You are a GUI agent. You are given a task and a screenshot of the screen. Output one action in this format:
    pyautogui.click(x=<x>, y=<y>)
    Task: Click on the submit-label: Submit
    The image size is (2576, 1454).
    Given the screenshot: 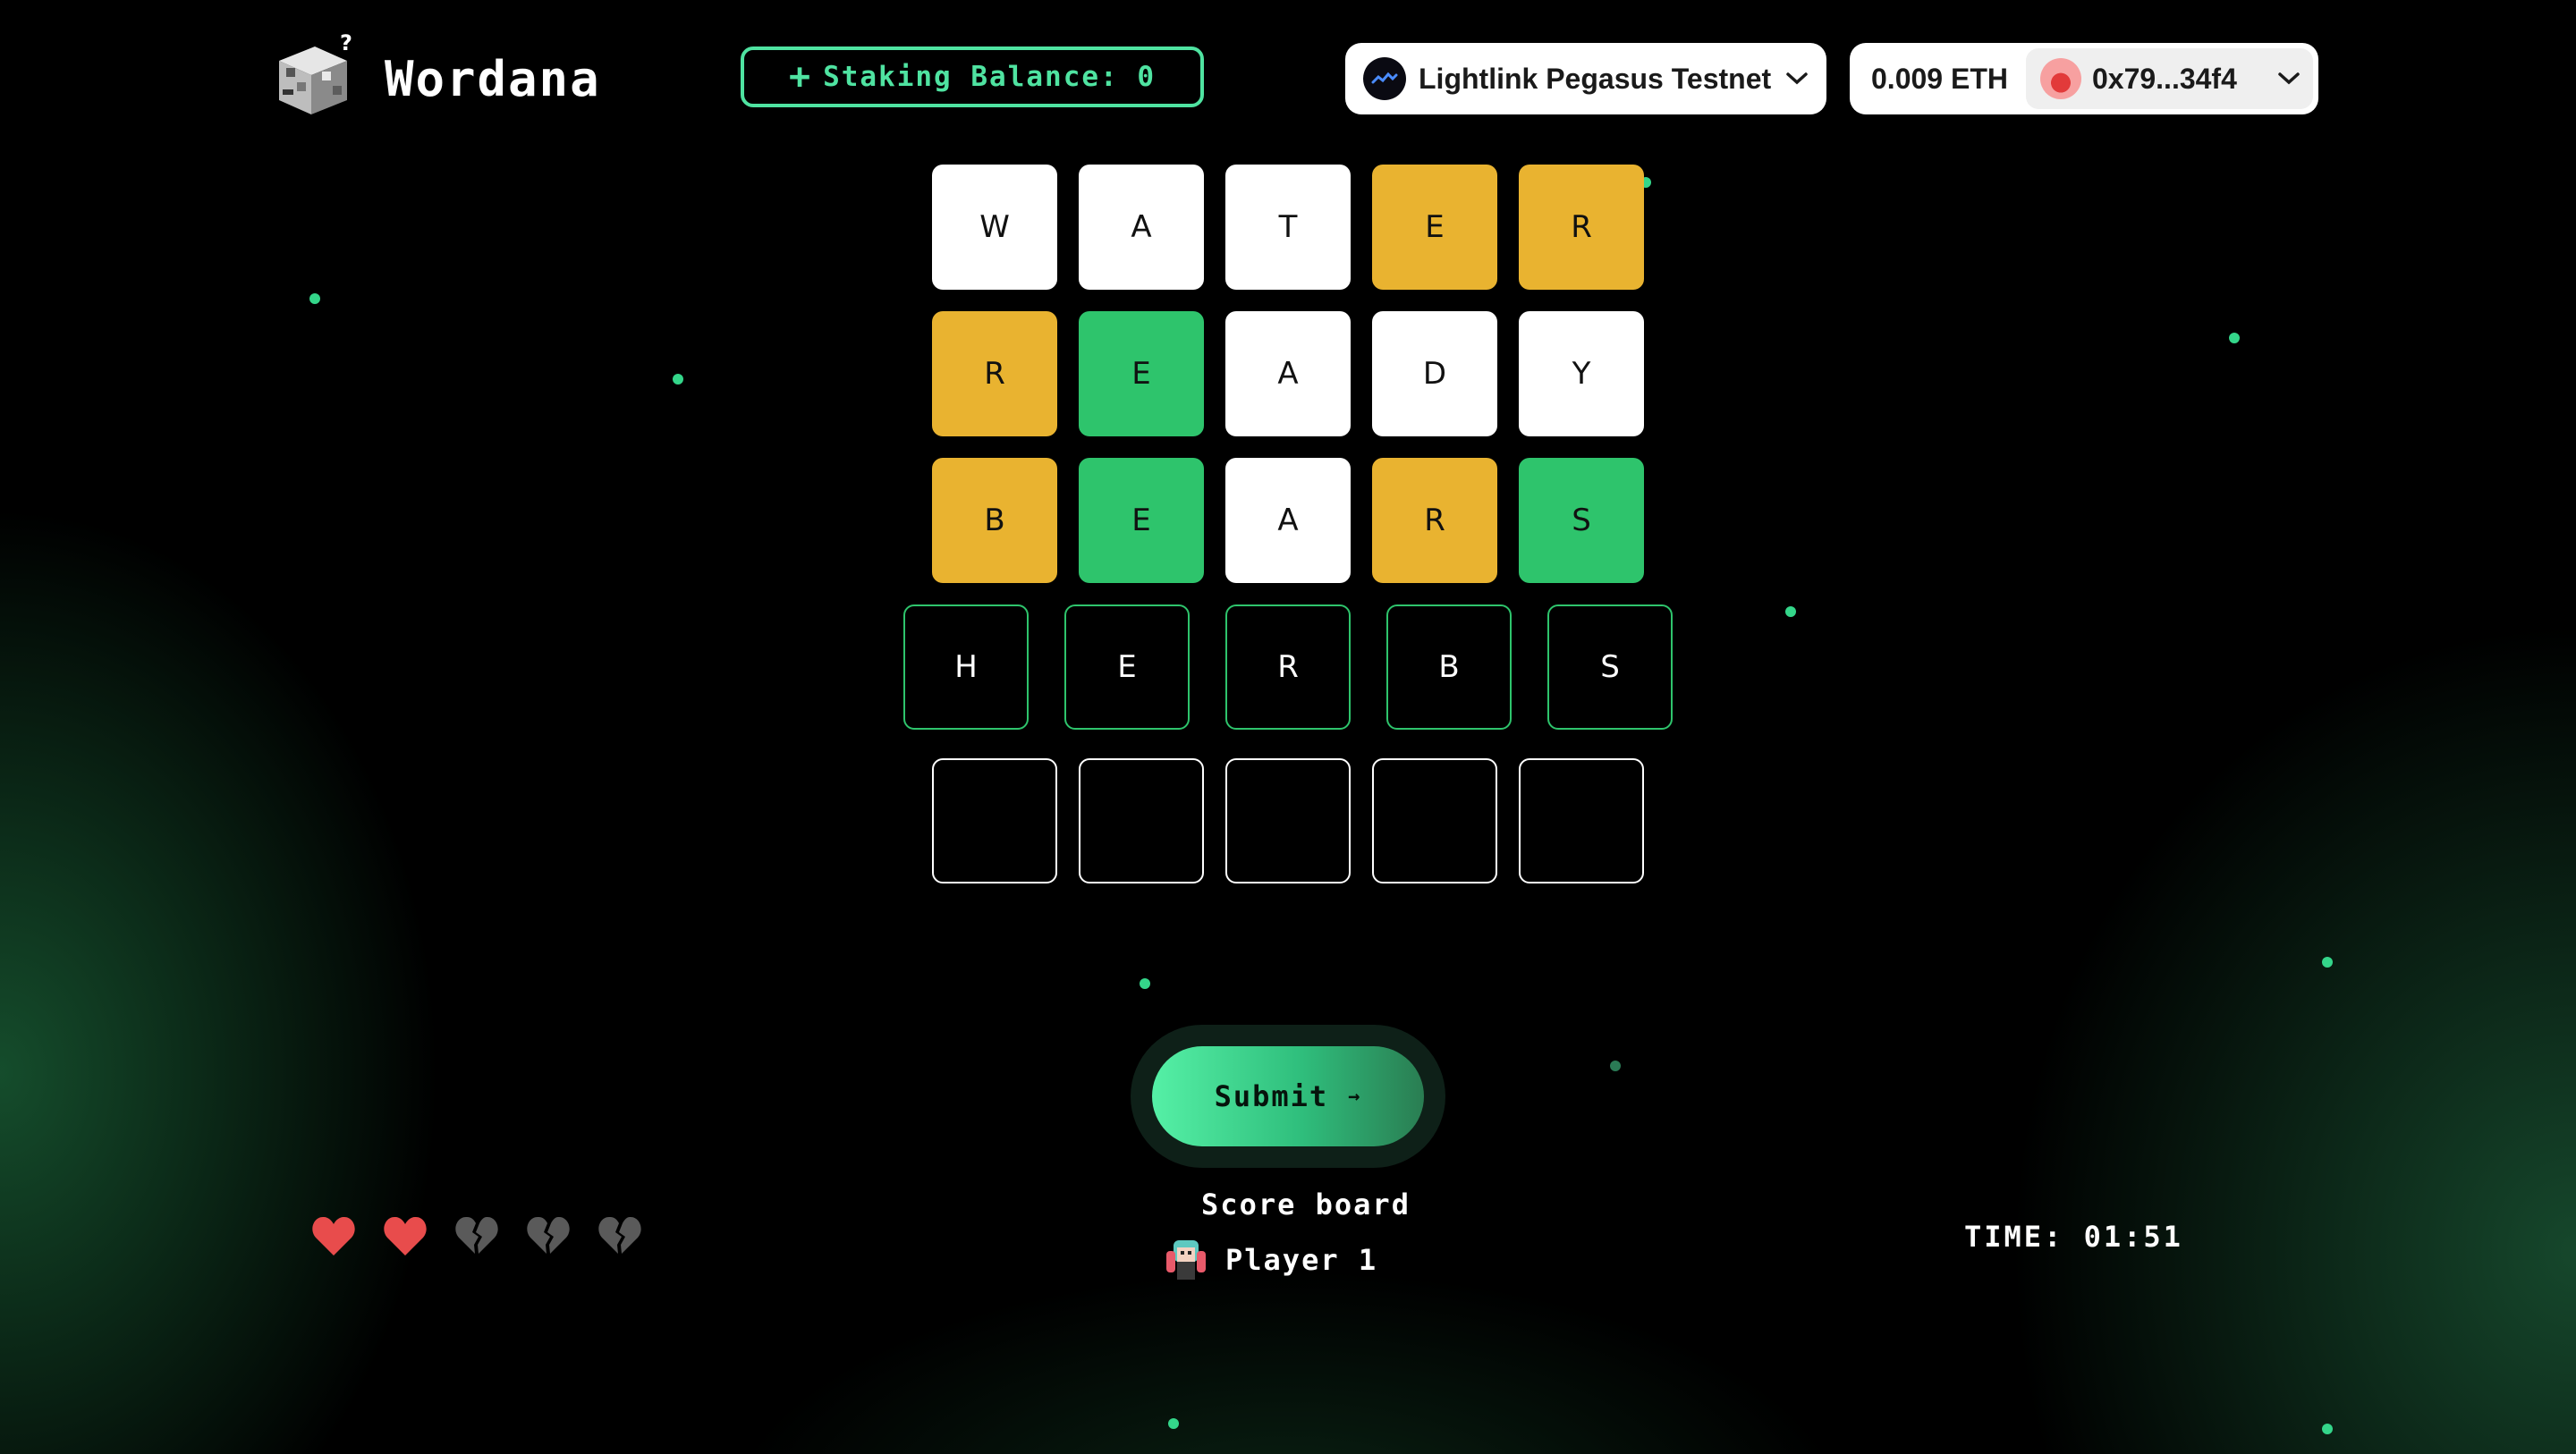 What is the action you would take?
    pyautogui.click(x=1271, y=1096)
    